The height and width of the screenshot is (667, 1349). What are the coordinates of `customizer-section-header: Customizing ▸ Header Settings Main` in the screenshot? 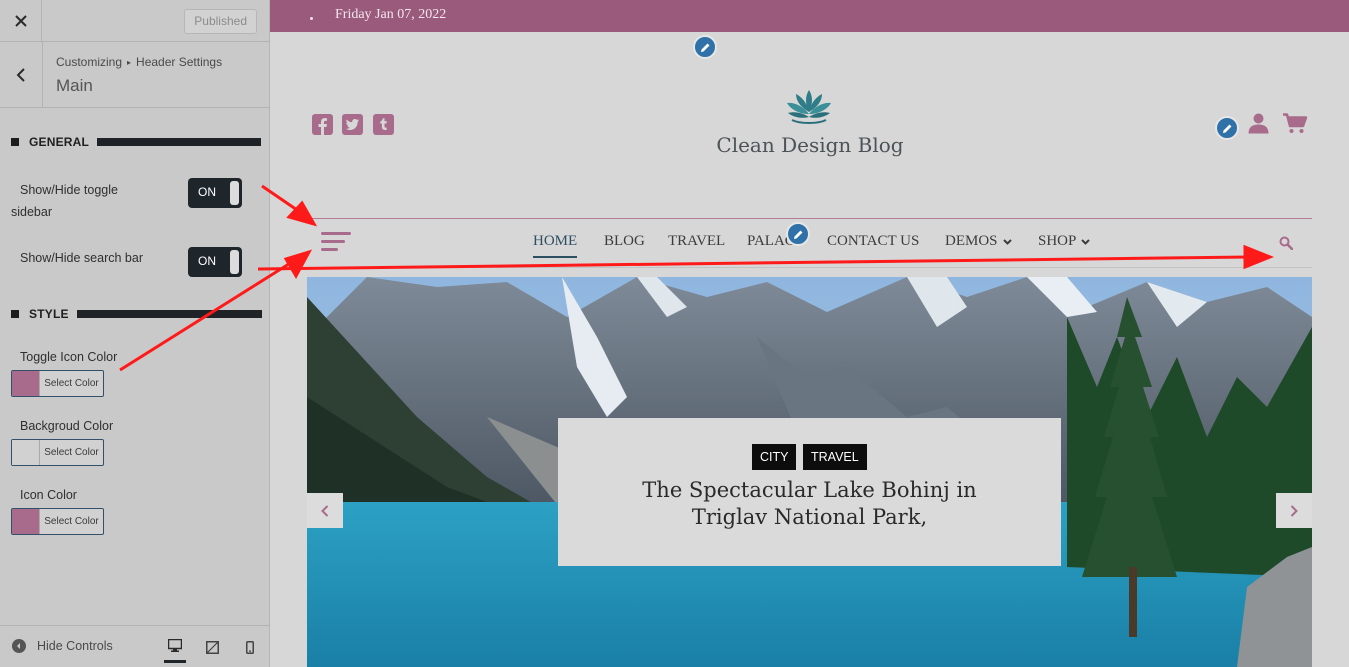 It's located at (135, 75).